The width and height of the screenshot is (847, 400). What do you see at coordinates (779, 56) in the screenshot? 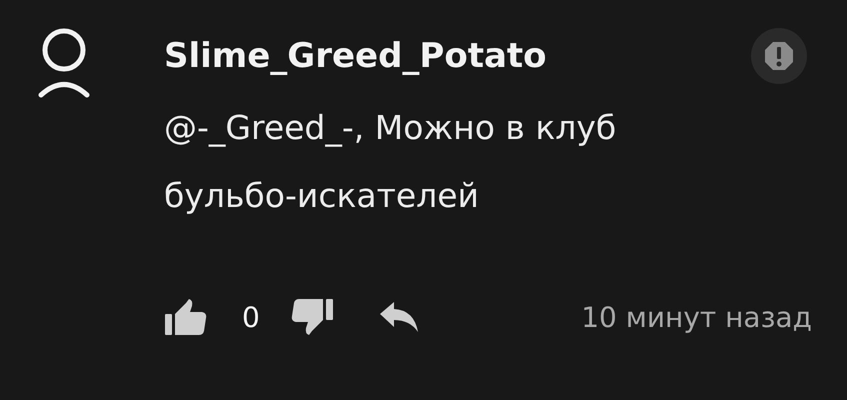
I see `warning-icon` at bounding box center [779, 56].